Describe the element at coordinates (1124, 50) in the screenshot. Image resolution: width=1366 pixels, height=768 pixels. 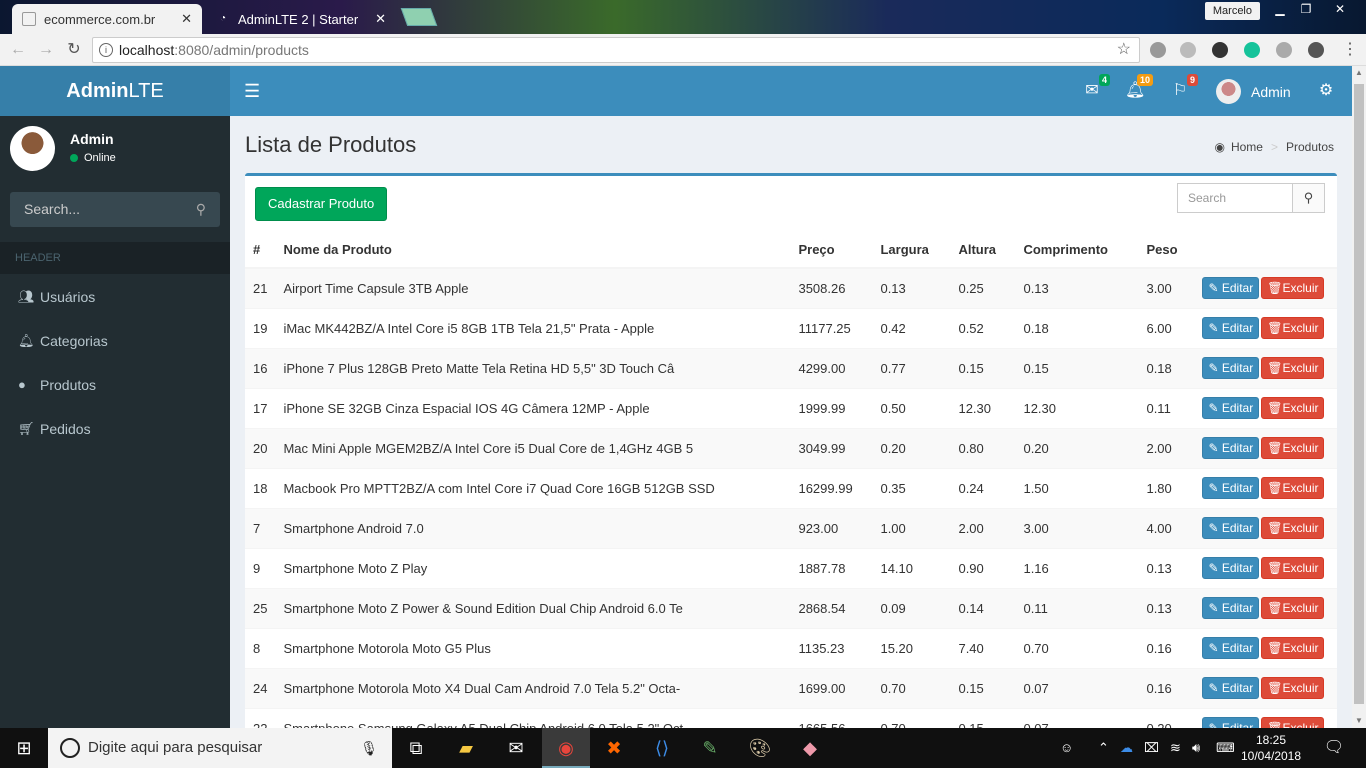
I see `bookmark-star-icon: ☆` at that location.